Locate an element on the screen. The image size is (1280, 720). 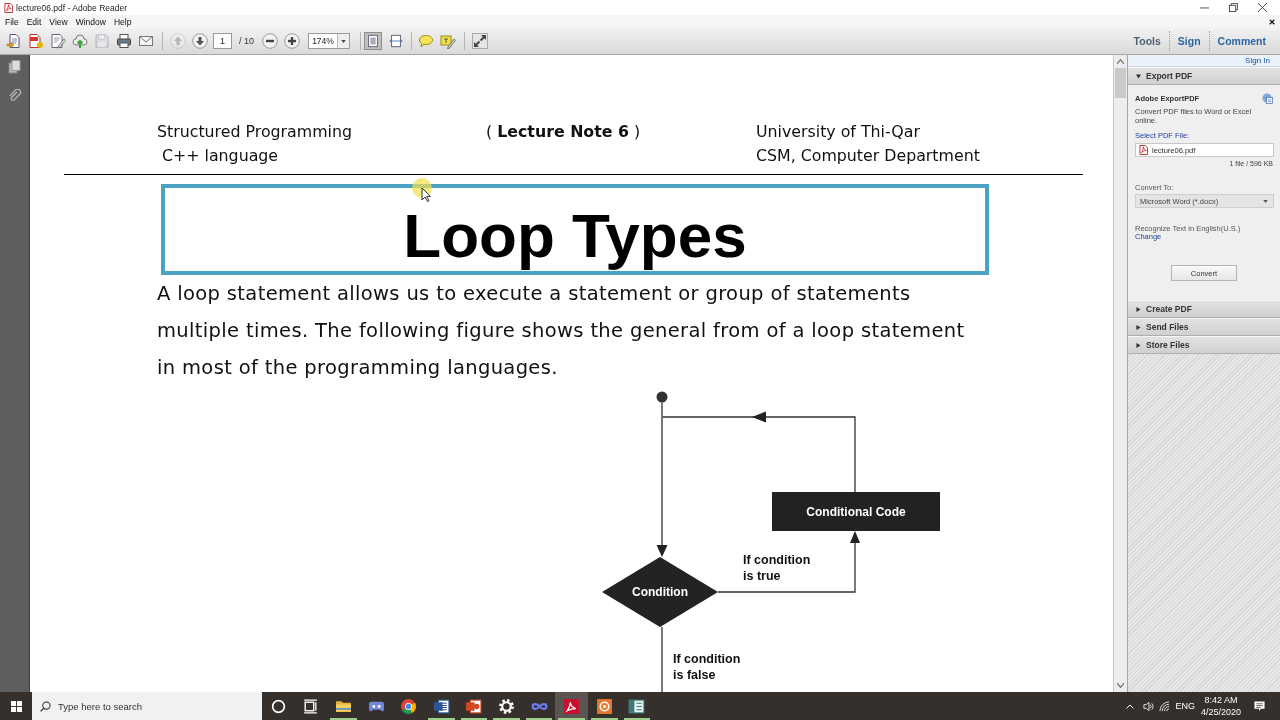
wifi-icon is located at coordinates (1165, 706).